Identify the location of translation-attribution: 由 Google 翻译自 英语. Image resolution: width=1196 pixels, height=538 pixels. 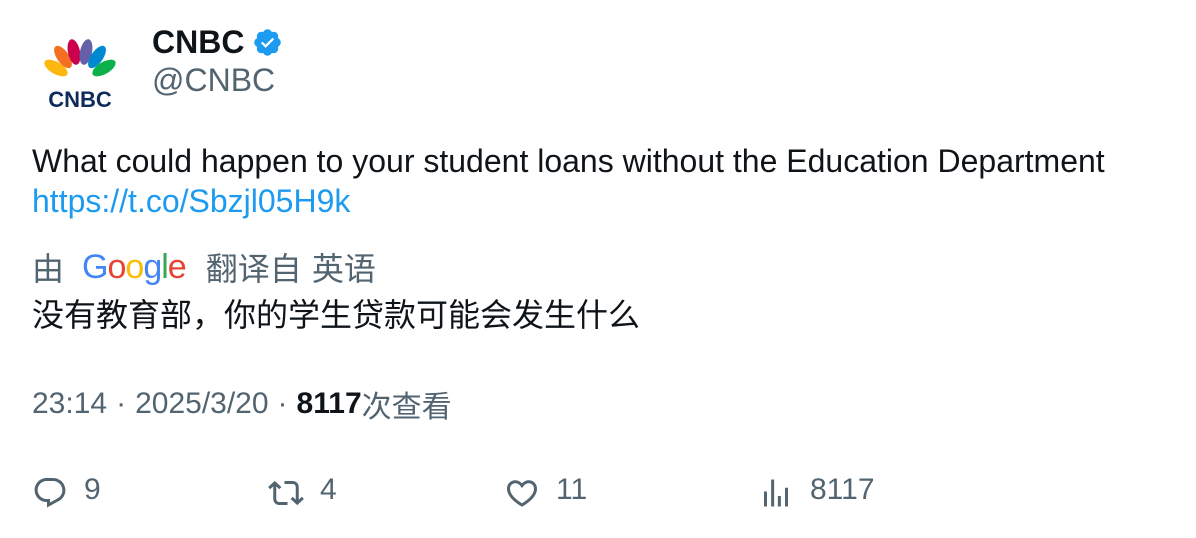
(204, 267).